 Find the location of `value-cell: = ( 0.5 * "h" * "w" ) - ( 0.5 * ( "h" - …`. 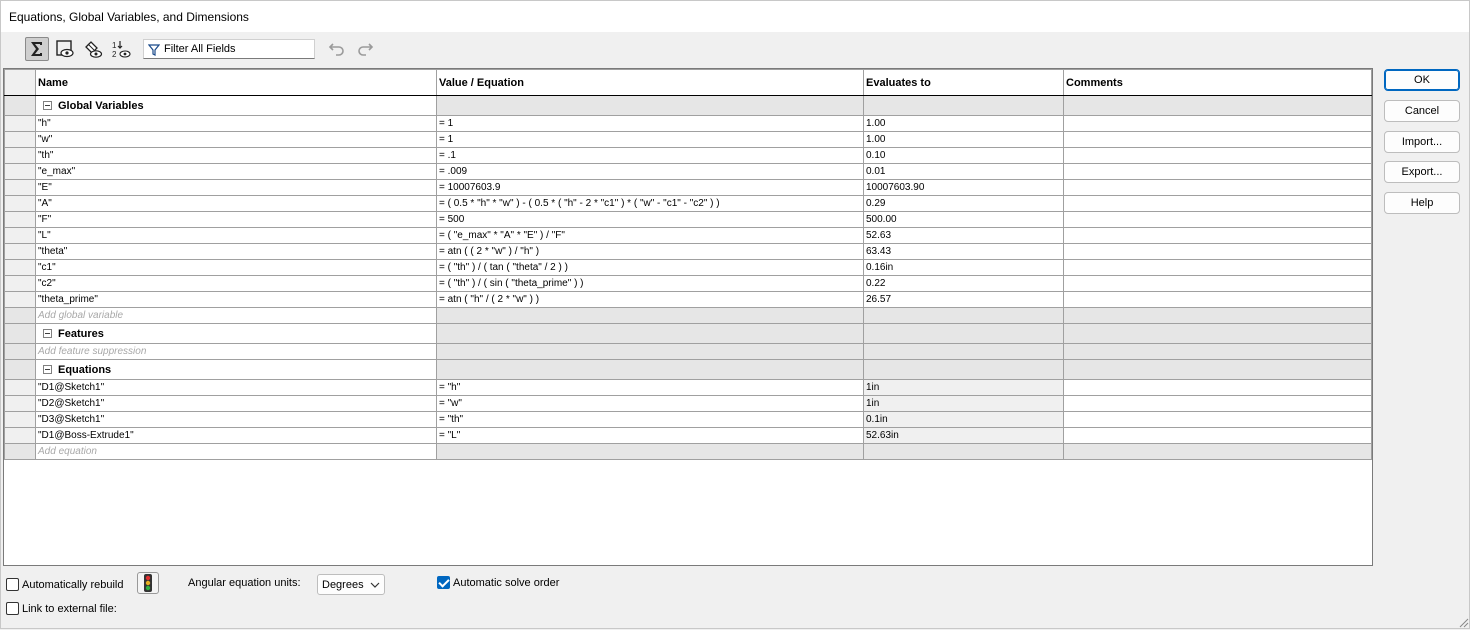

value-cell: = ( 0.5 * "h" * "w" ) - ( 0.5 * ( "h" - … is located at coordinates (650, 203).